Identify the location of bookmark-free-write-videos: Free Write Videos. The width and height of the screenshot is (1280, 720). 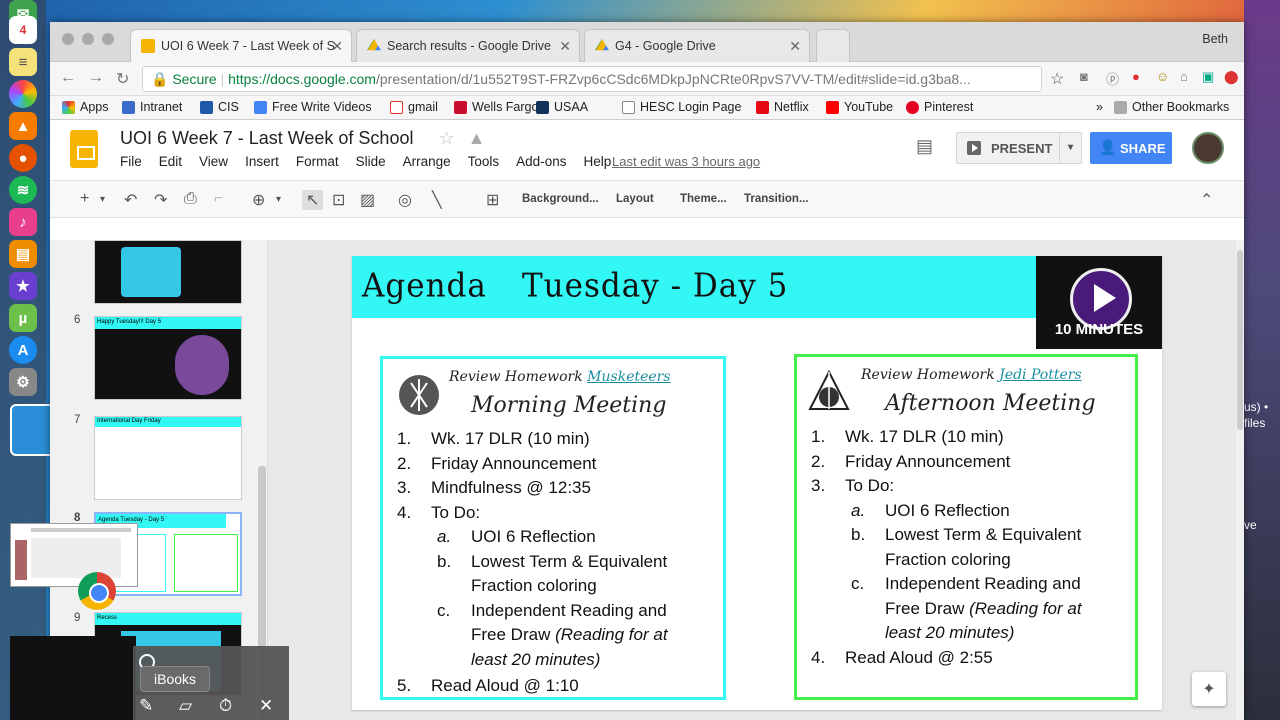
(313, 107).